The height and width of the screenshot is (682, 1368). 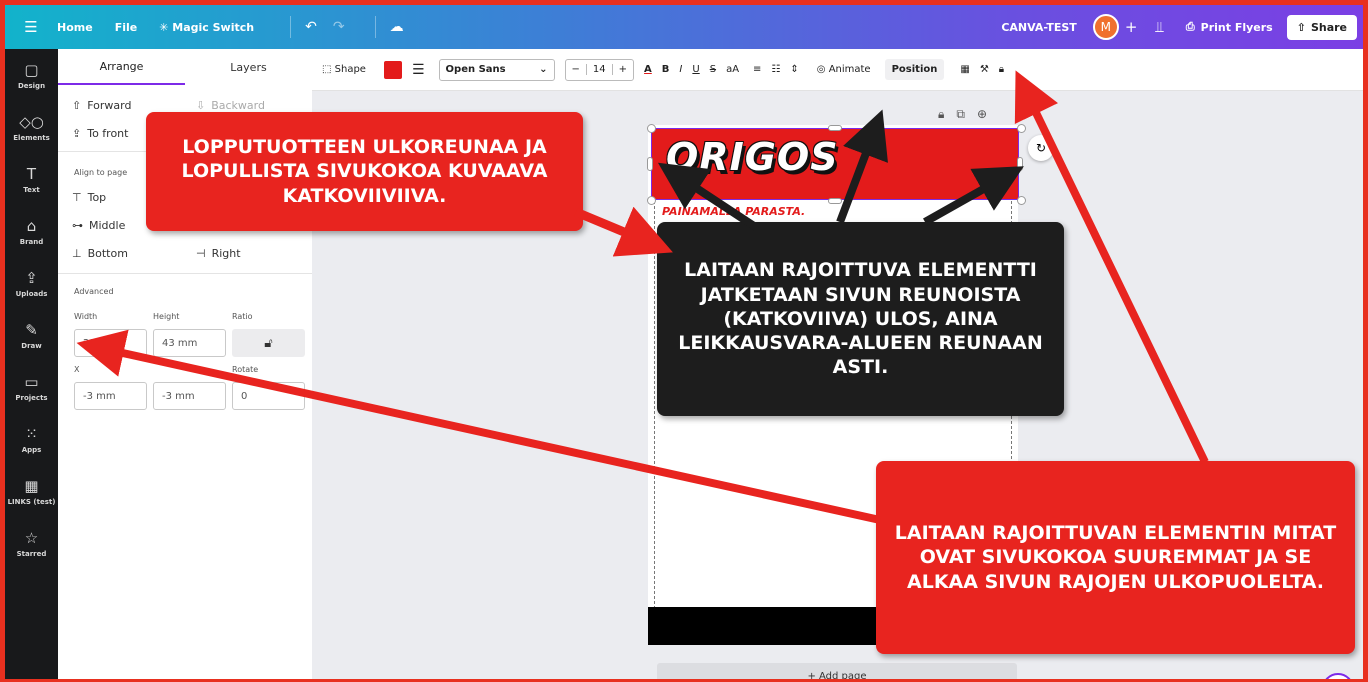 I want to click on rail-elements: ◇○ Elements, so click(x=31, y=127).